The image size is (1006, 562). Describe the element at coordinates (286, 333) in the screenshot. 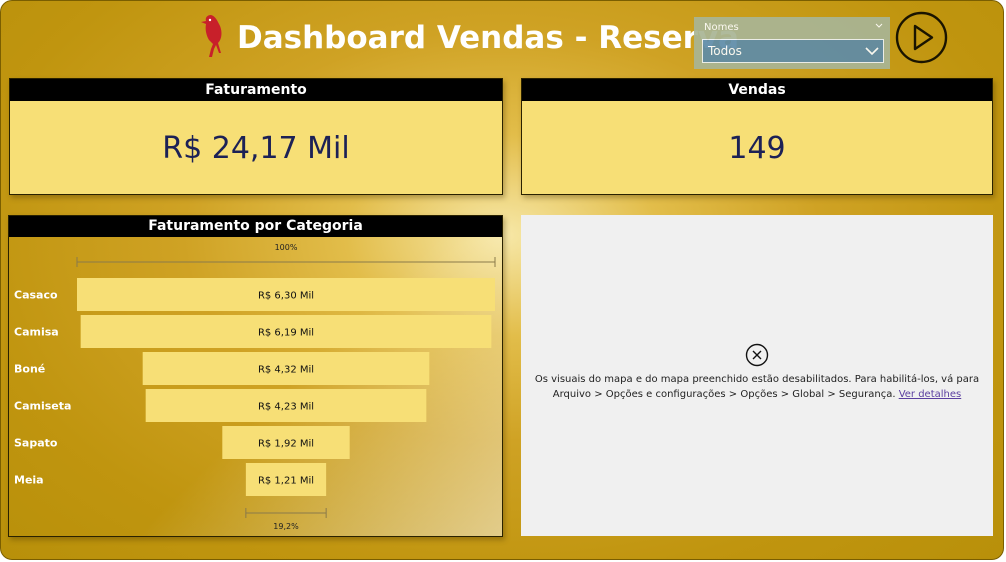

I see `funnel-data-label: R$ 6,19 Mil` at that location.